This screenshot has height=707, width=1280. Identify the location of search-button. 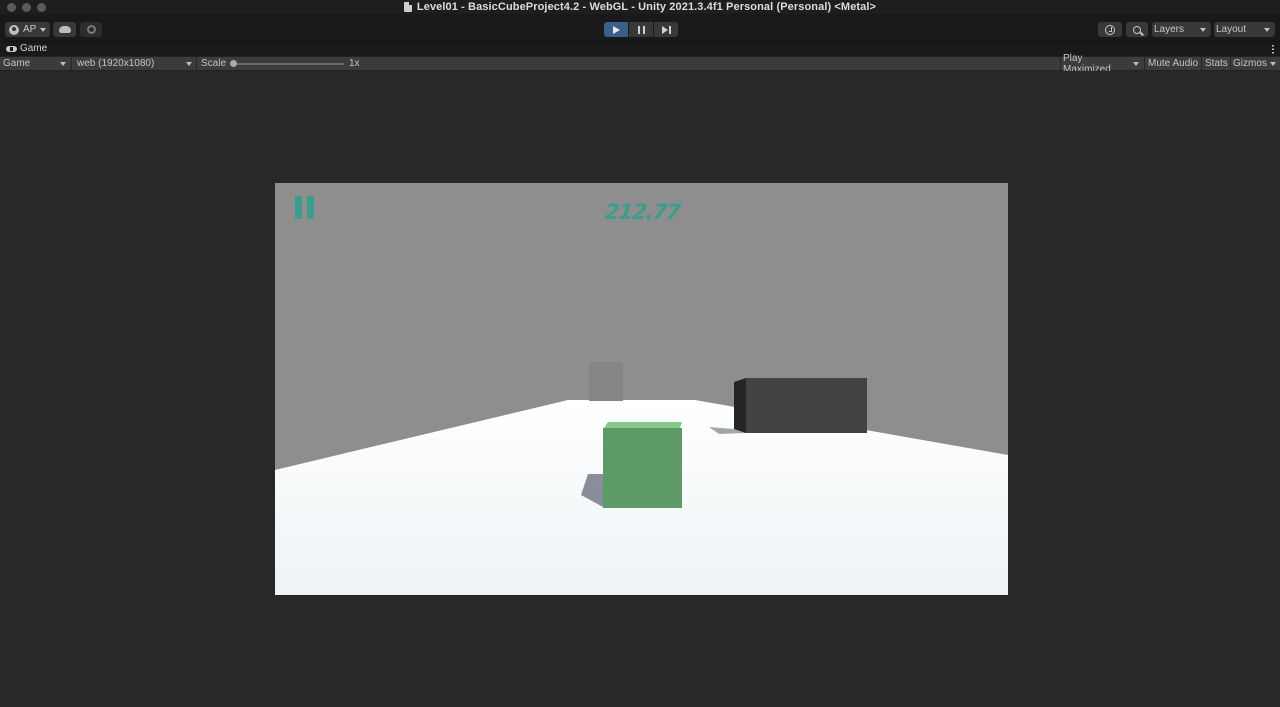
(1137, 29).